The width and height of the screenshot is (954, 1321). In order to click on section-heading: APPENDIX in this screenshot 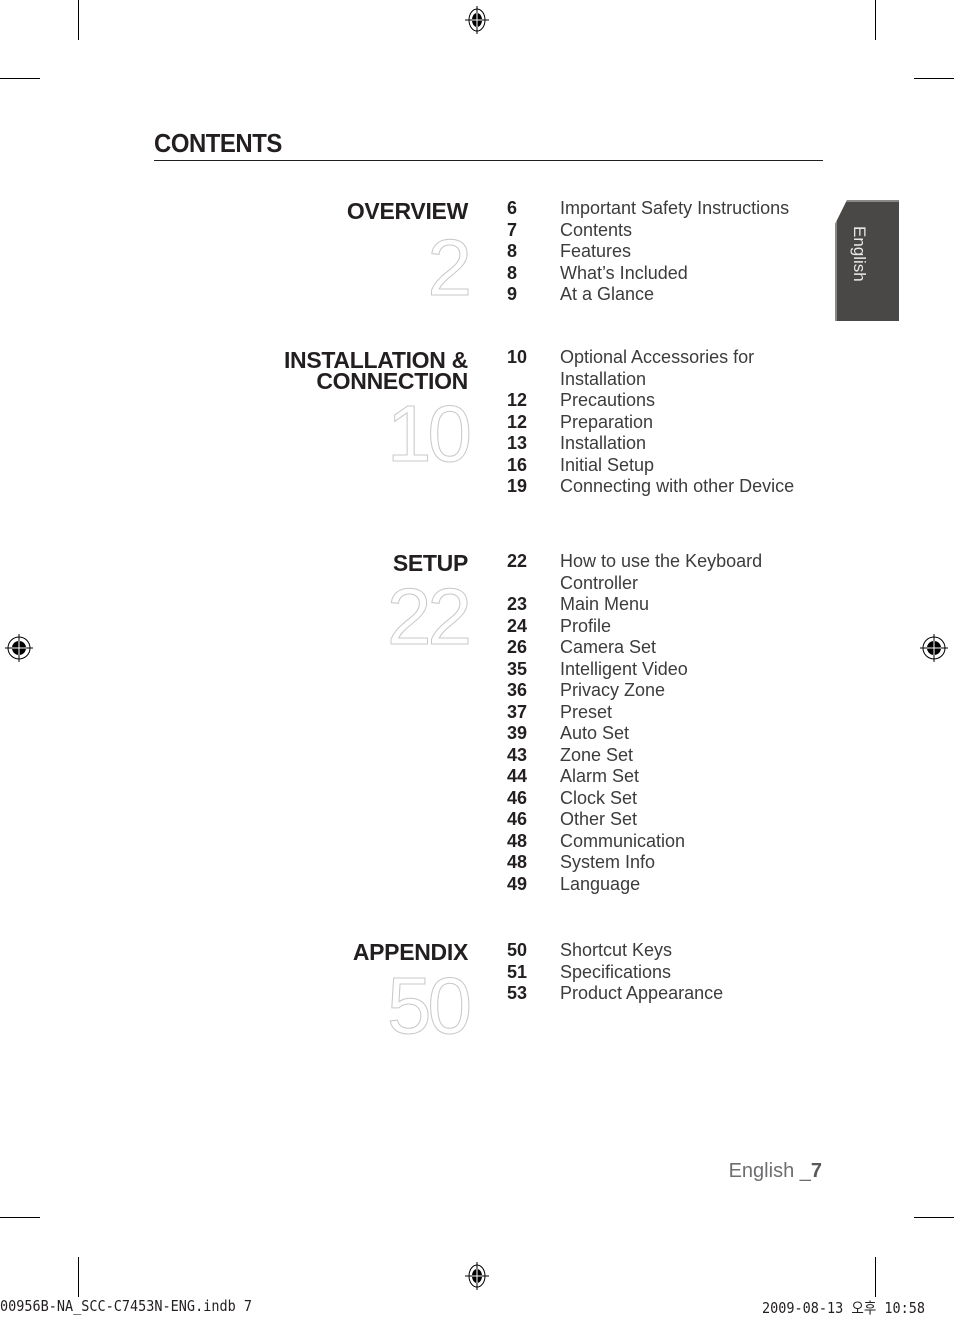, I will do `click(410, 952)`.